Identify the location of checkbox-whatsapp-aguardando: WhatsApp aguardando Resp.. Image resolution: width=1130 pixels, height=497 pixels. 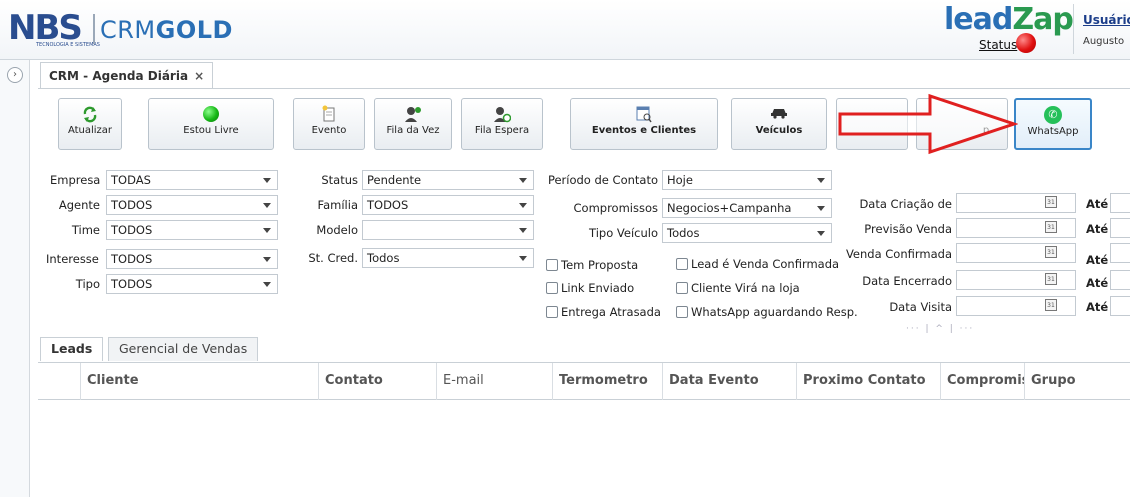
(767, 312).